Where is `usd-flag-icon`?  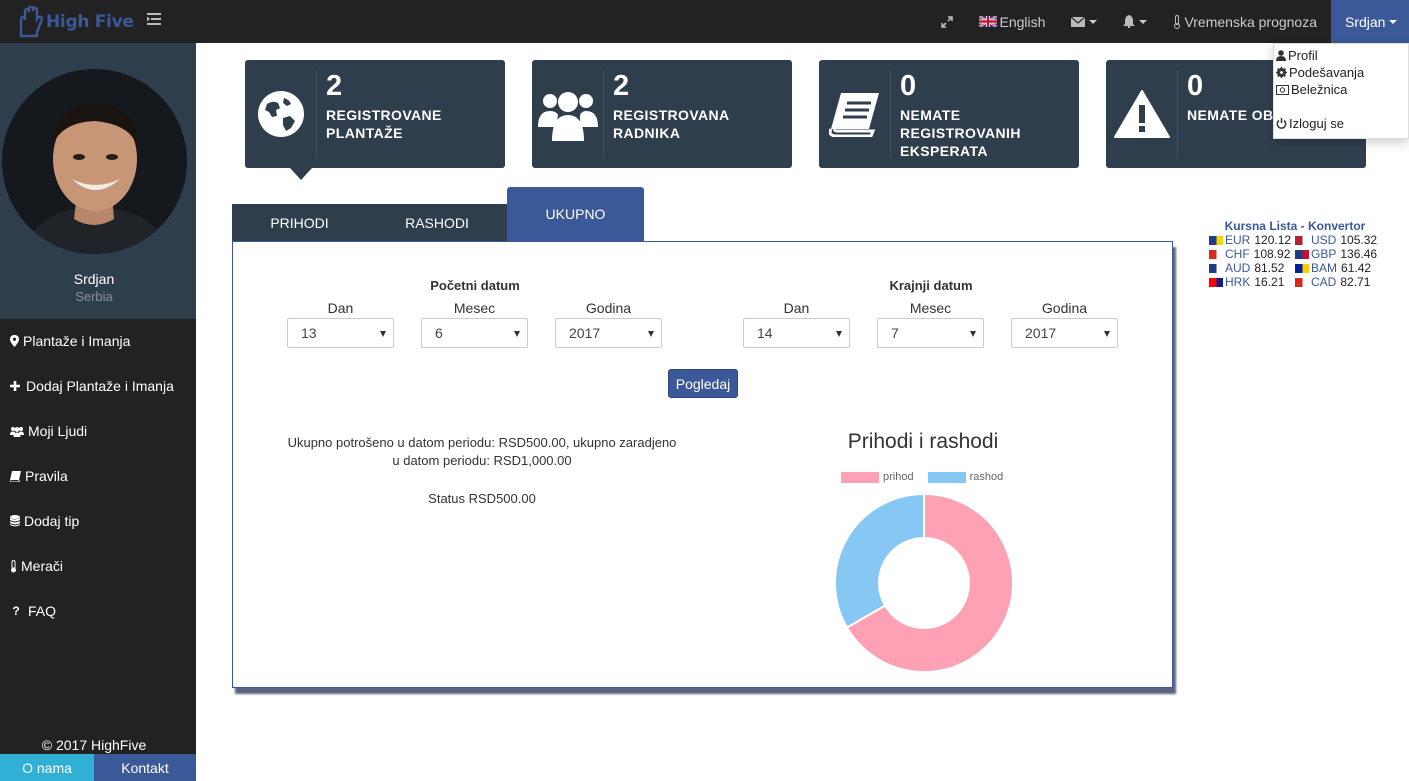
usd-flag-icon is located at coordinates (1302, 240).